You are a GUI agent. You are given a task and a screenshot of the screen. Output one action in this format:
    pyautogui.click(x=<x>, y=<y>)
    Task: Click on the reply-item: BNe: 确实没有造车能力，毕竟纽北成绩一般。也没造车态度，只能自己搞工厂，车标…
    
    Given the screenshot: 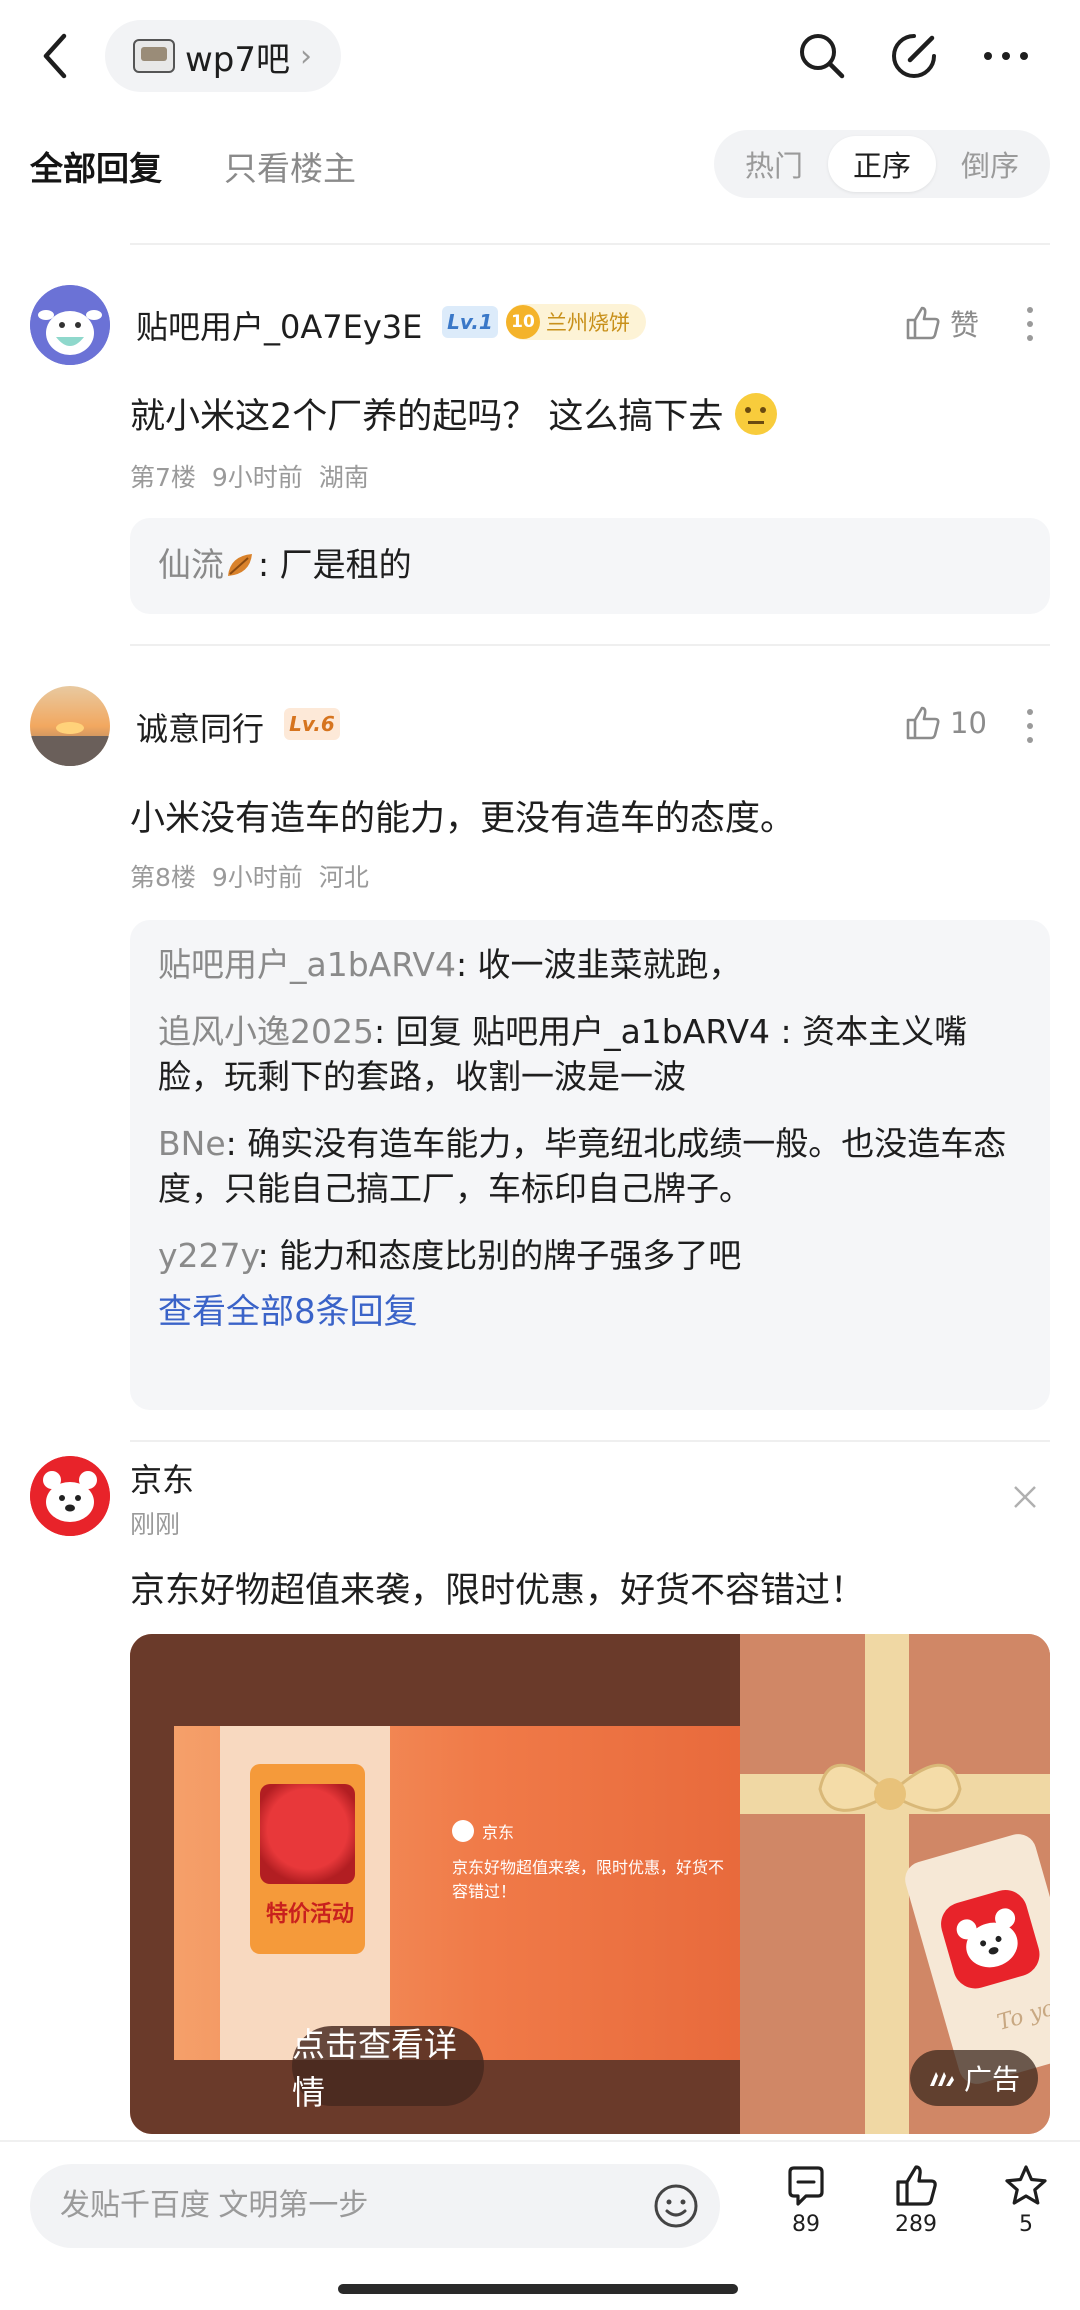 What is the action you would take?
    pyautogui.click(x=590, y=1166)
    